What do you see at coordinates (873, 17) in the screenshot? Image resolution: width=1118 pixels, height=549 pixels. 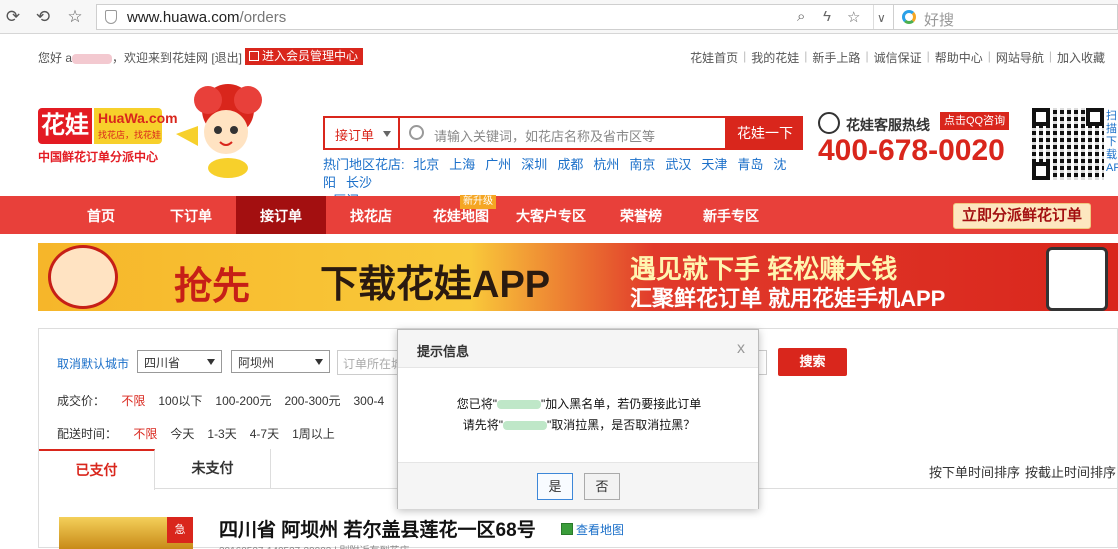 I see `divider` at bounding box center [873, 17].